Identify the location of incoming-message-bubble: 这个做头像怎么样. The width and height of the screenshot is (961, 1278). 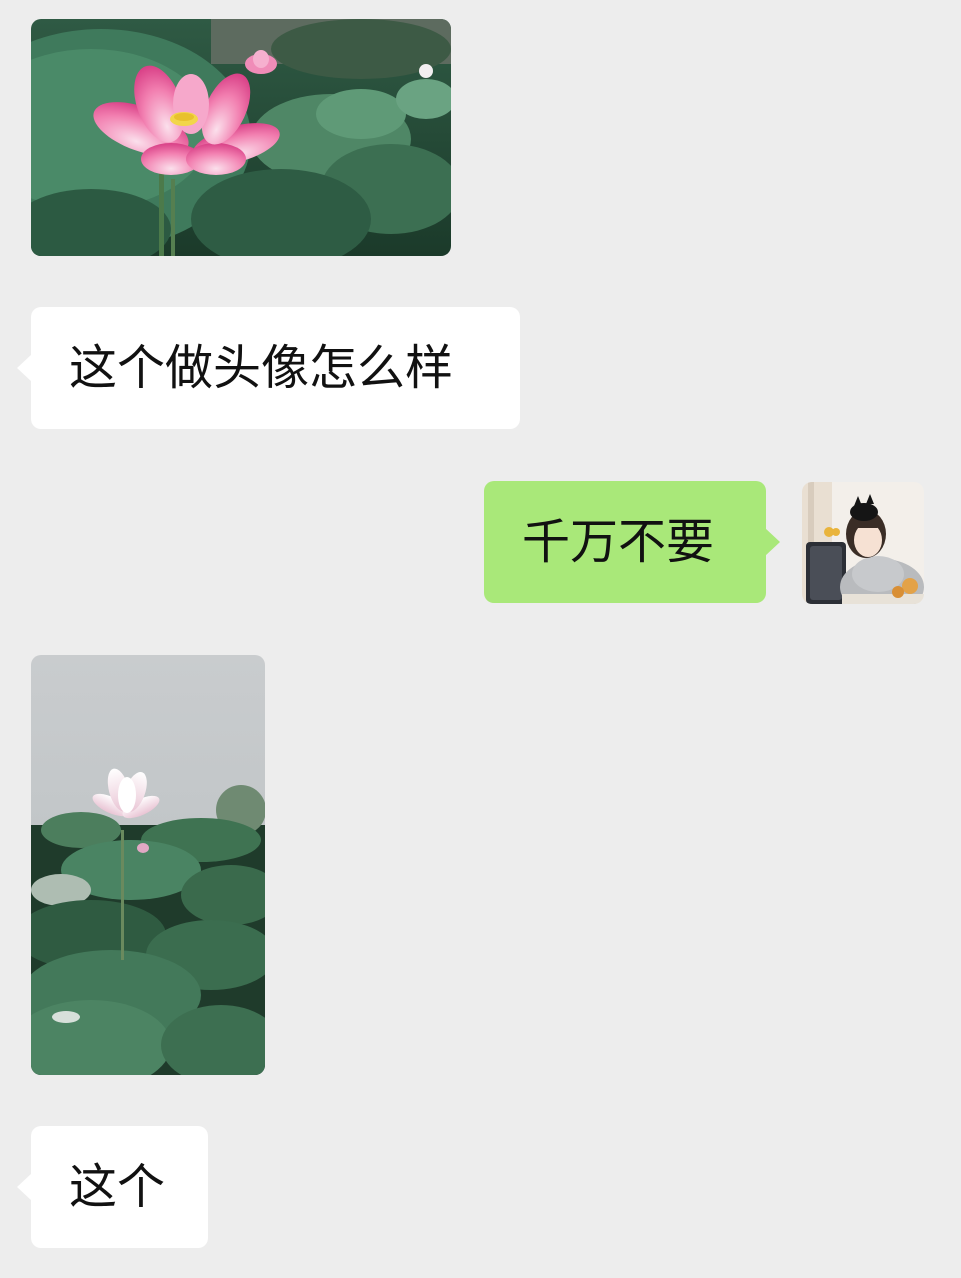
(268, 368).